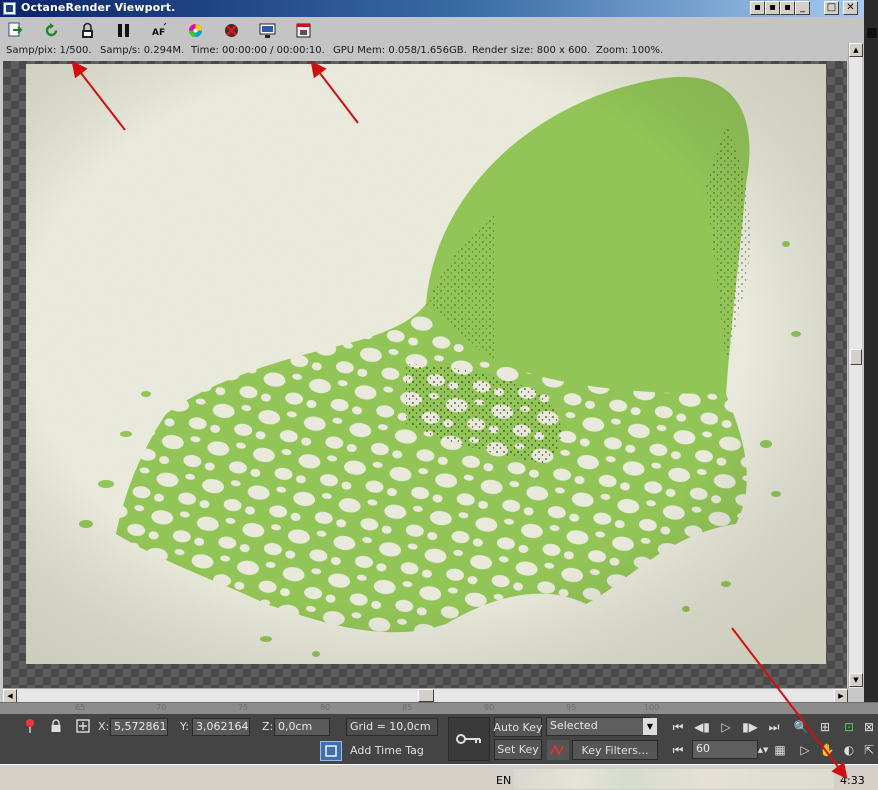  I want to click on frame-spinner-icon: ▲▼, so click(763, 749).